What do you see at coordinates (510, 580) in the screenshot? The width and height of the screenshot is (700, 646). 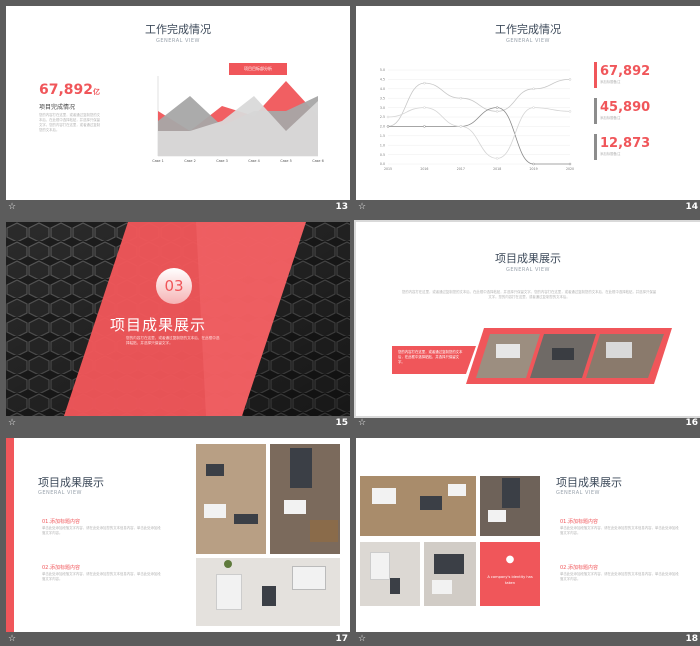 I see `tile-text: A company's identity has taken` at bounding box center [510, 580].